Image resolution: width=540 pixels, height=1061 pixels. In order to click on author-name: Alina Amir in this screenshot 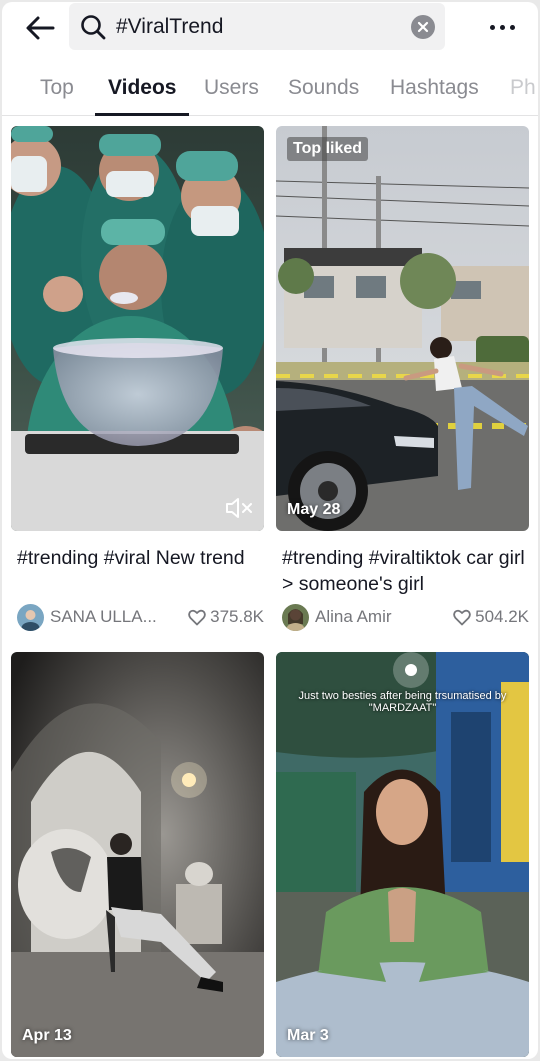, I will do `click(384, 617)`.